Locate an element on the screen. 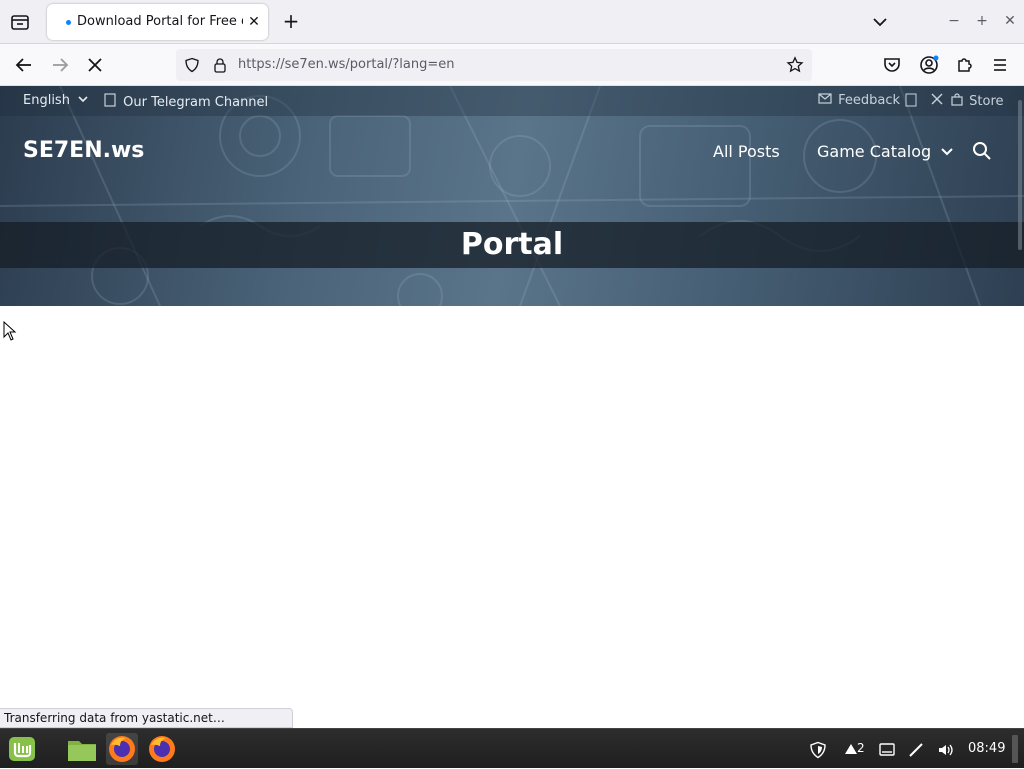 The height and width of the screenshot is (769, 1024). firefox-window-active is located at coordinates (122, 749).